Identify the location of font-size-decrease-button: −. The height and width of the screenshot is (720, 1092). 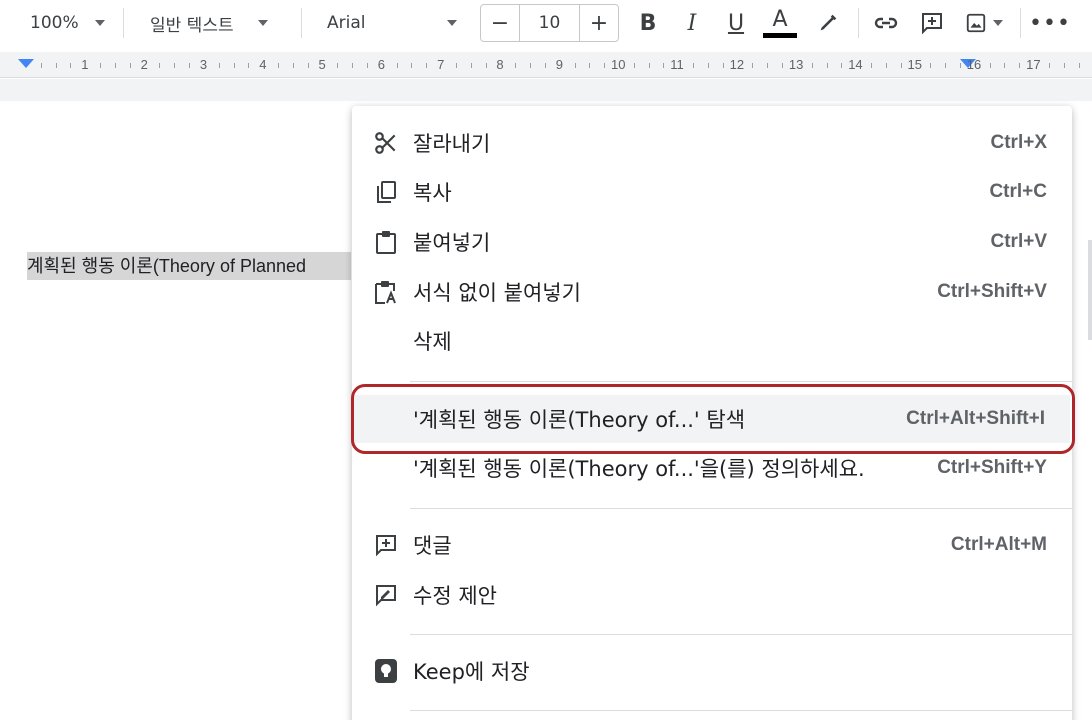
(500, 23).